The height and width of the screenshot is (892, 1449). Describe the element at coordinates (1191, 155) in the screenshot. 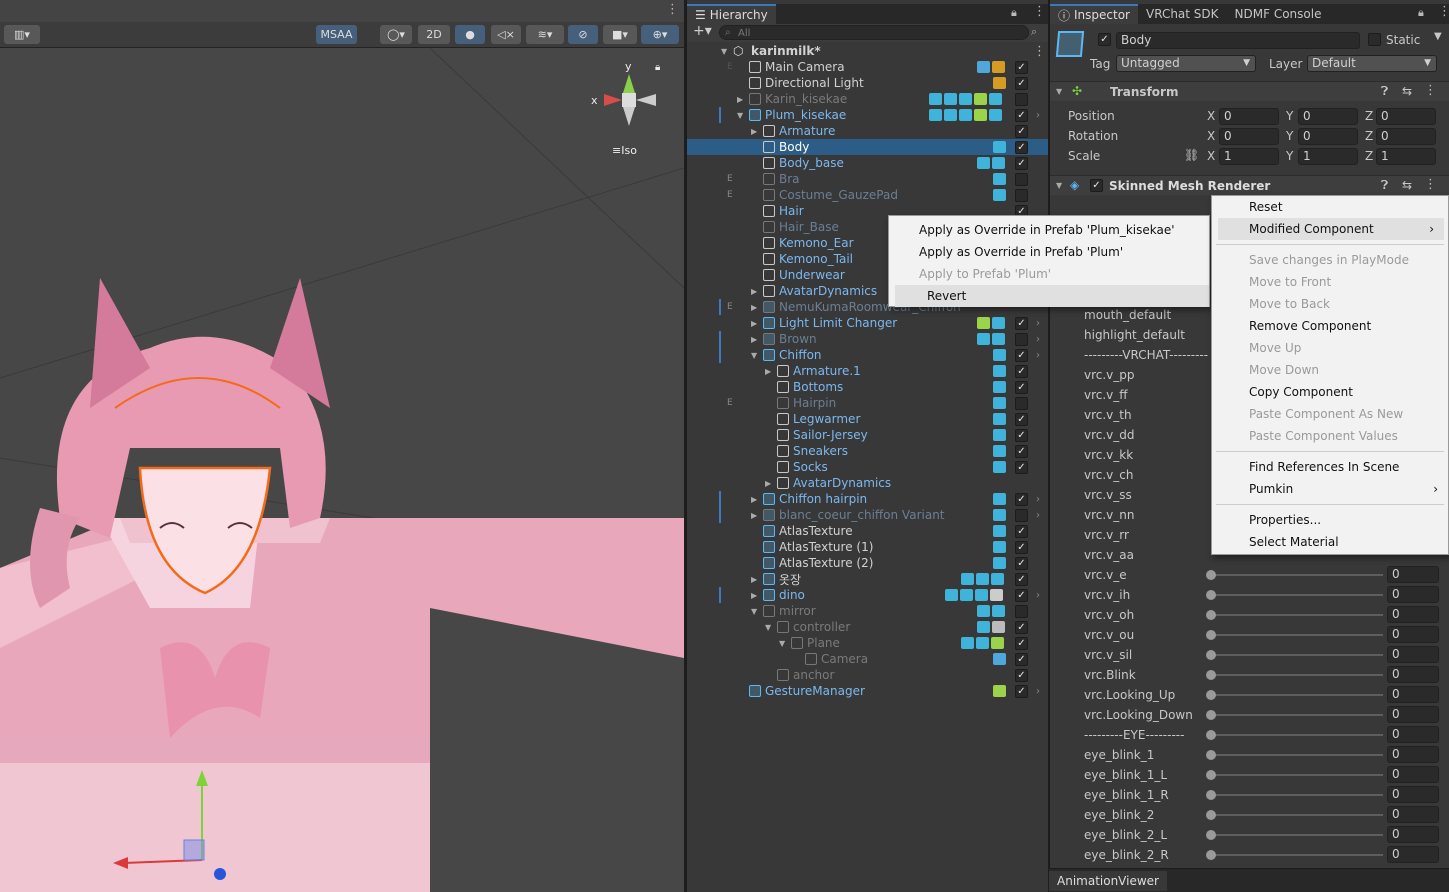

I see `link-off-icon: ⛓` at that location.